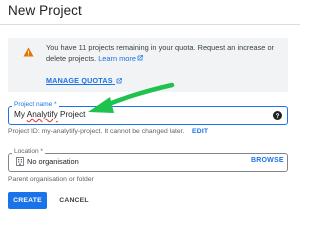 Image resolution: width=320 pixels, height=240 pixels. What do you see at coordinates (117, 58) in the screenshot?
I see `learn-more-label: Learn more` at bounding box center [117, 58].